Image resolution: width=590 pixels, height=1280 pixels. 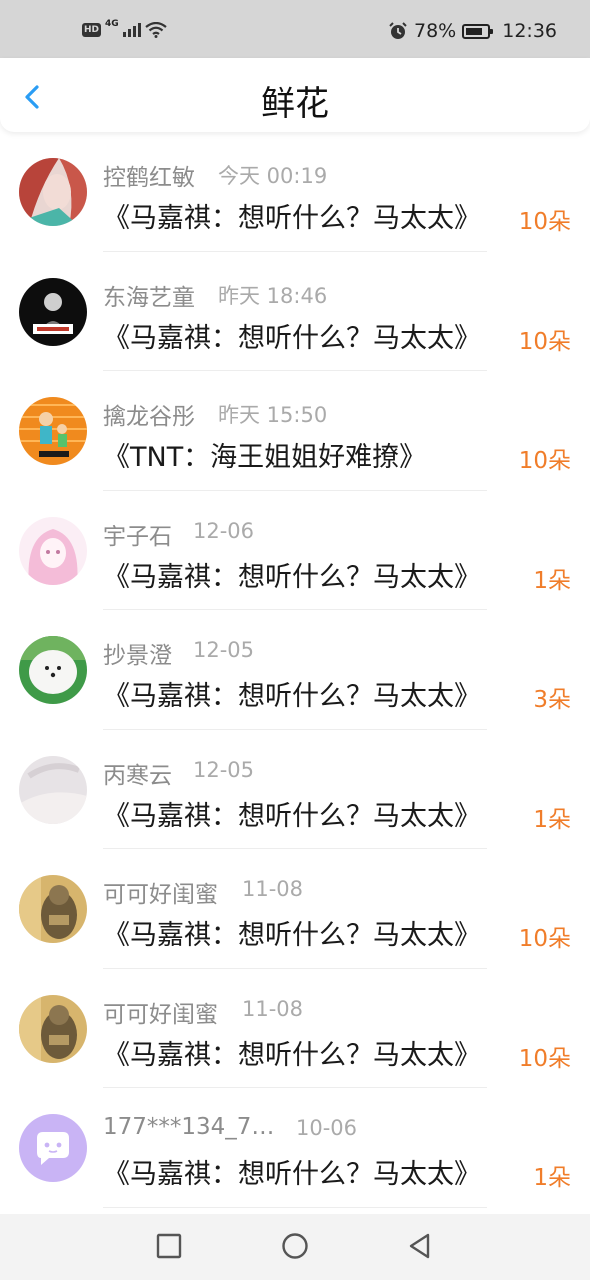 What do you see at coordinates (169, 1246) in the screenshot?
I see `square-icon` at bounding box center [169, 1246].